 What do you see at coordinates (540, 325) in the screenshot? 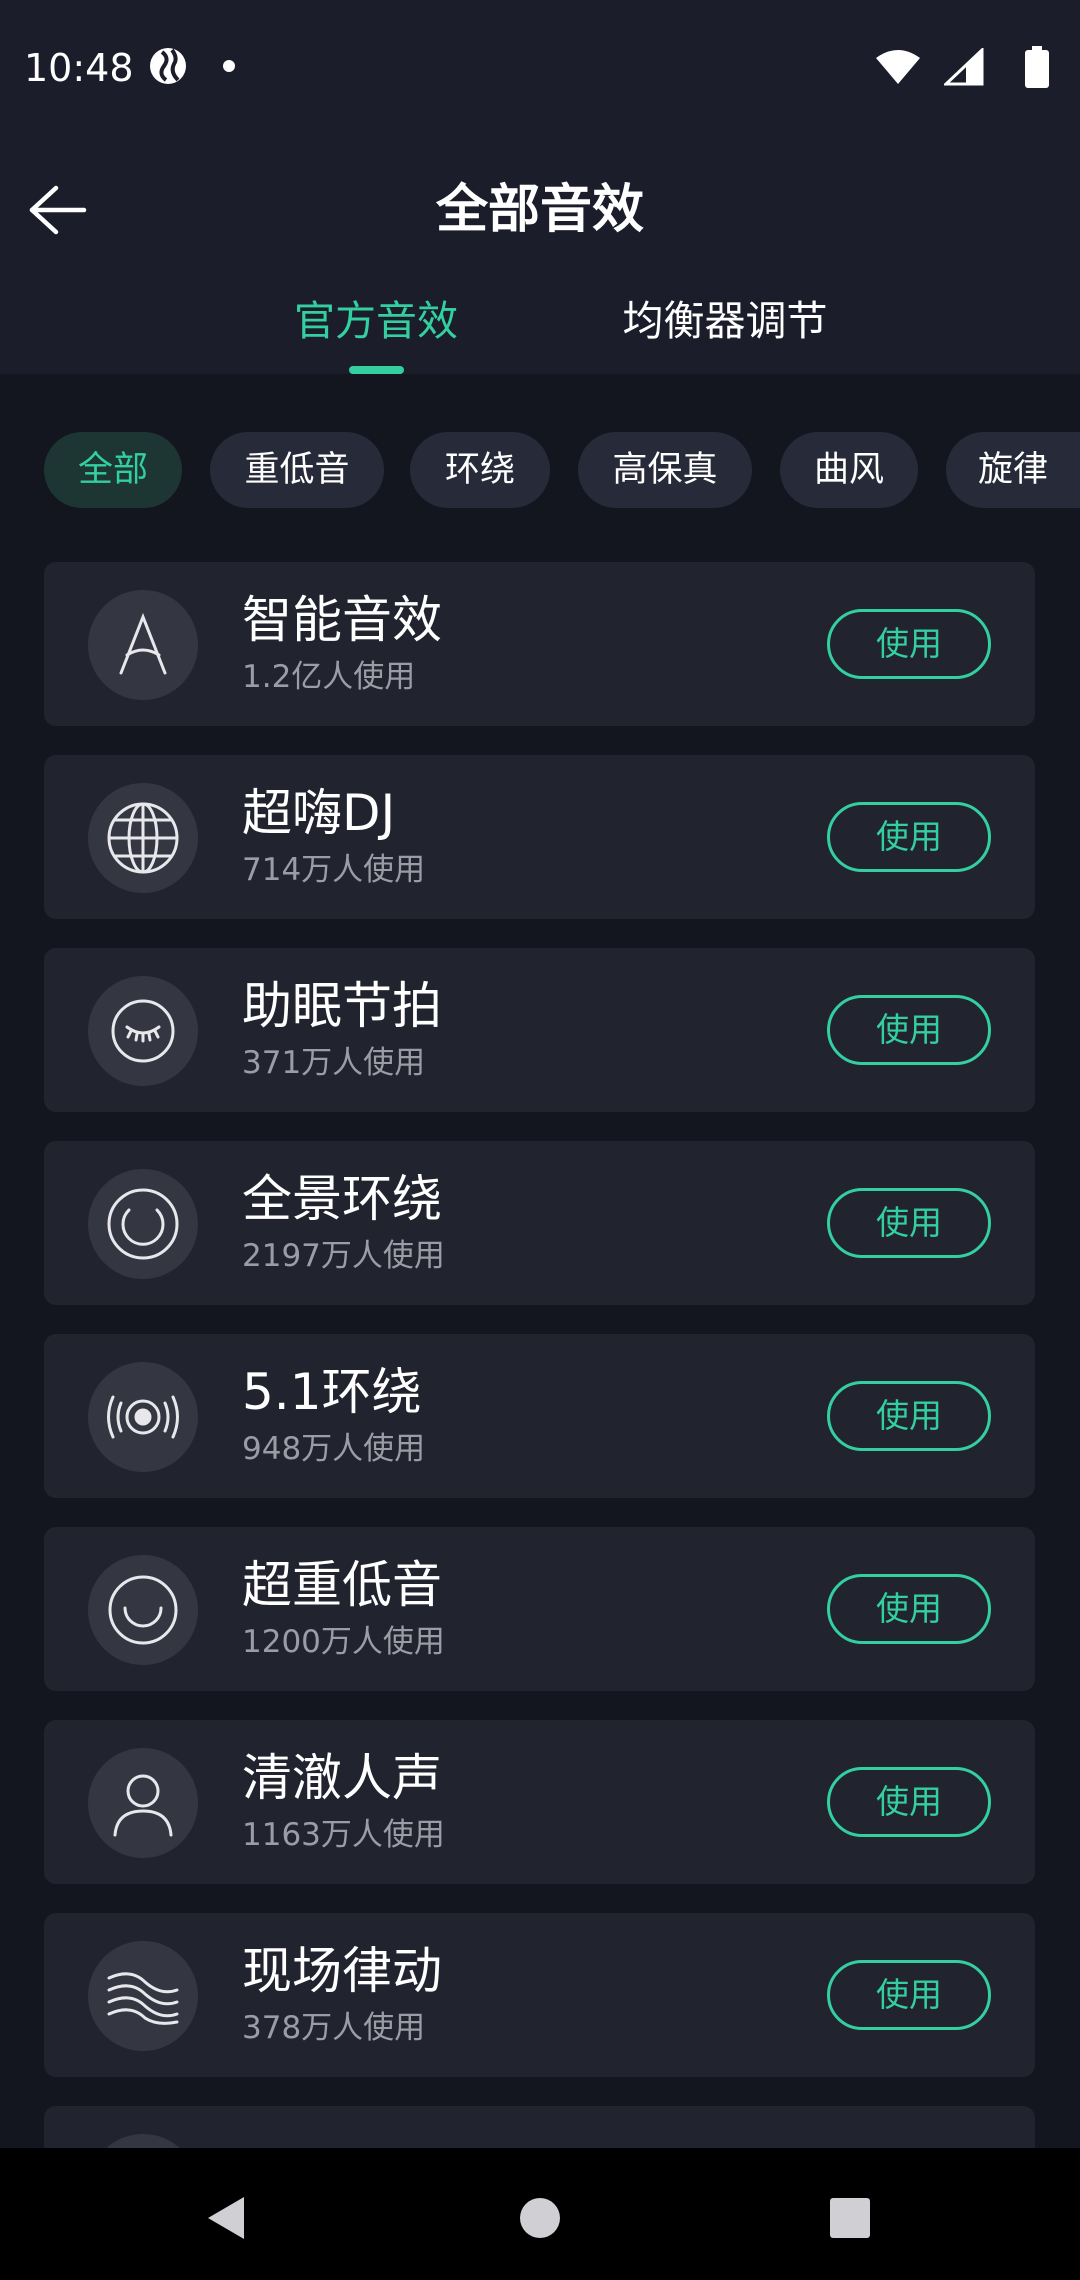
I see `tab-bar: 官方音效 均衡器调节` at bounding box center [540, 325].